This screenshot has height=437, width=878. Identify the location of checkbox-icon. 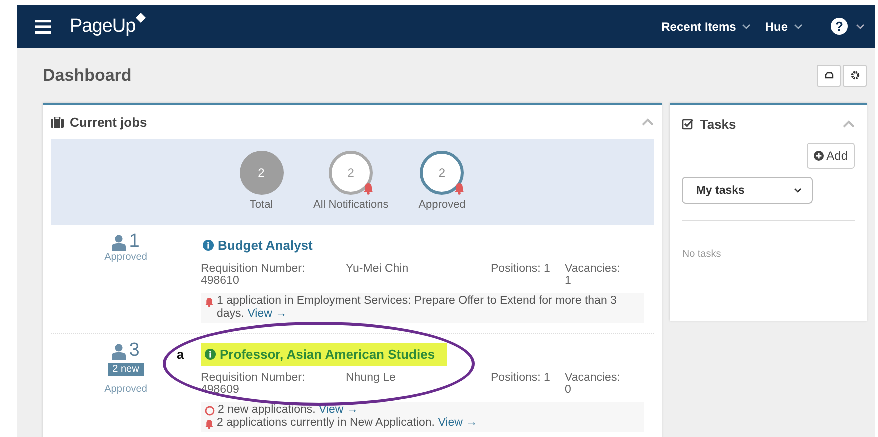
(688, 124).